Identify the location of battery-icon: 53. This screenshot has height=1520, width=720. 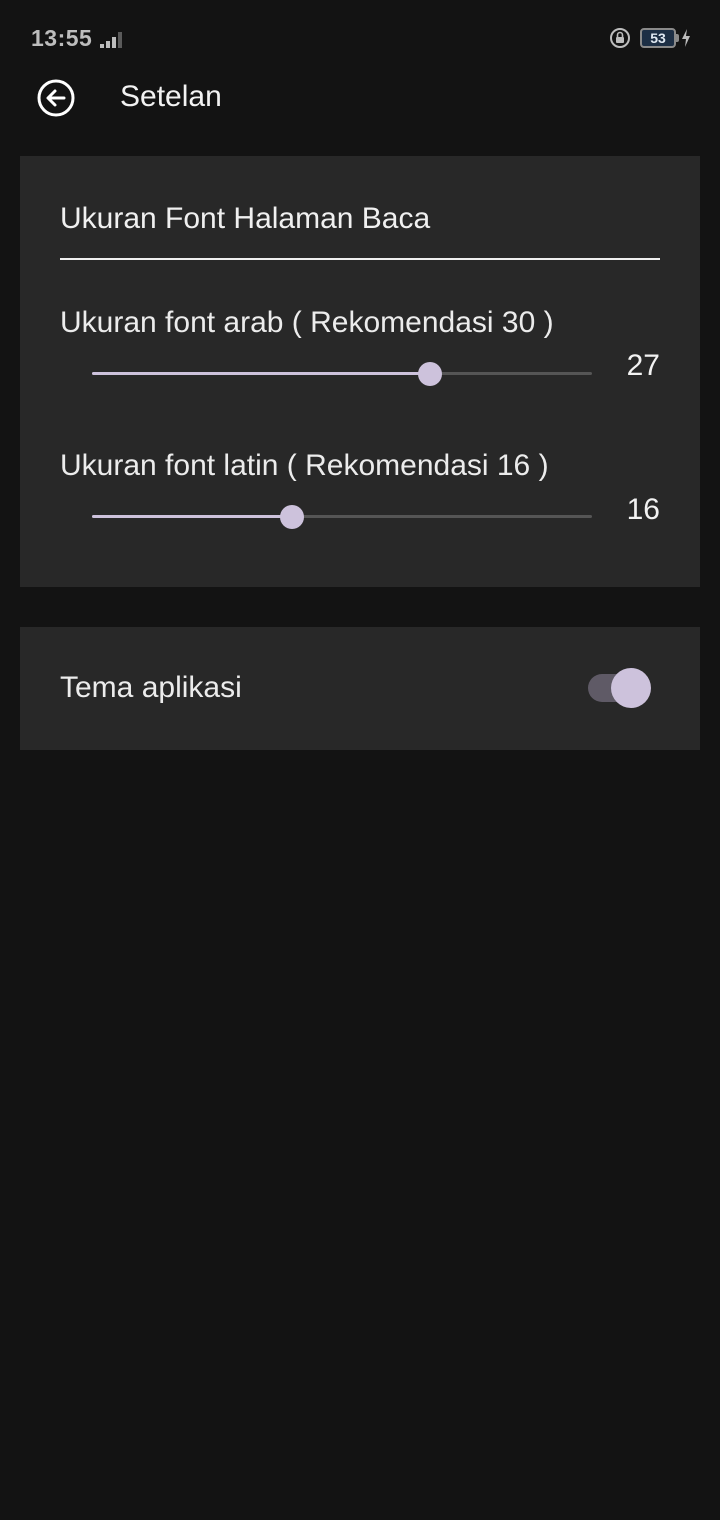
(658, 38).